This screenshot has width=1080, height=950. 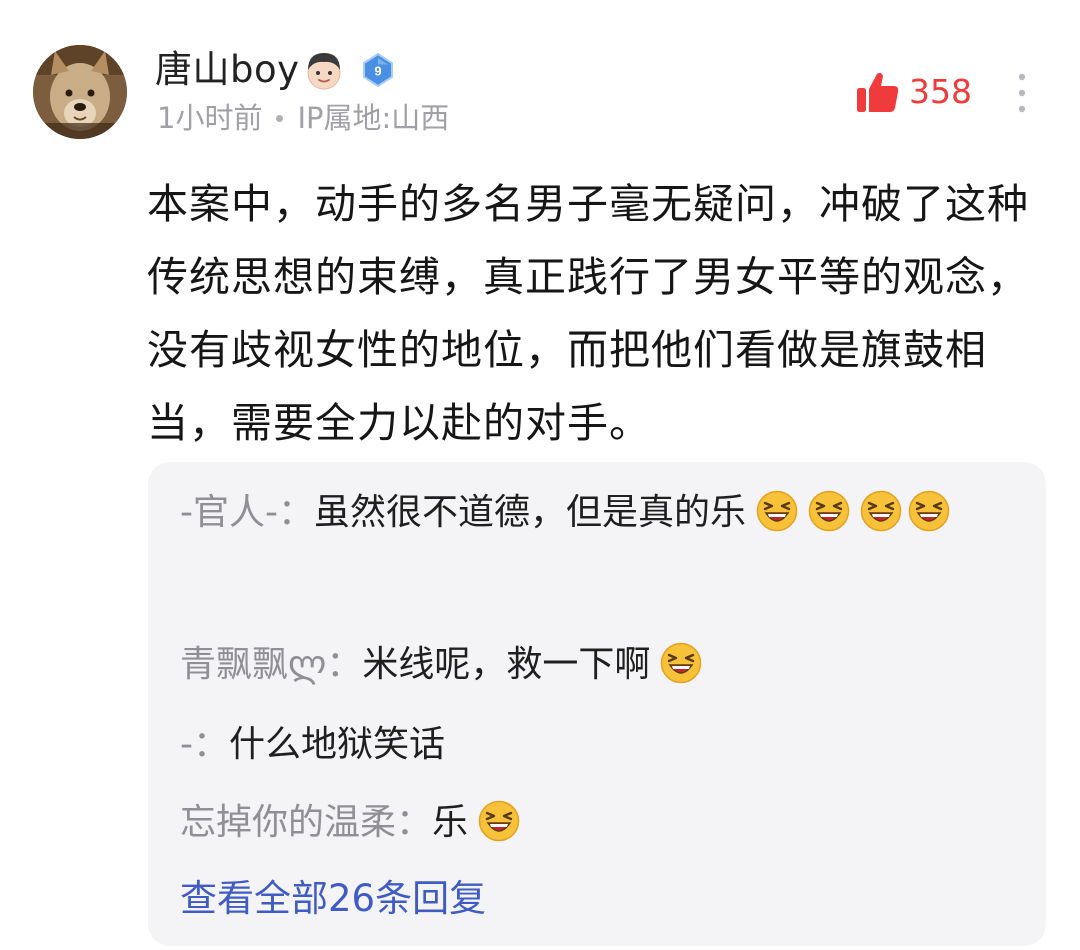 I want to click on more-vertical-icon, so click(x=1022, y=93).